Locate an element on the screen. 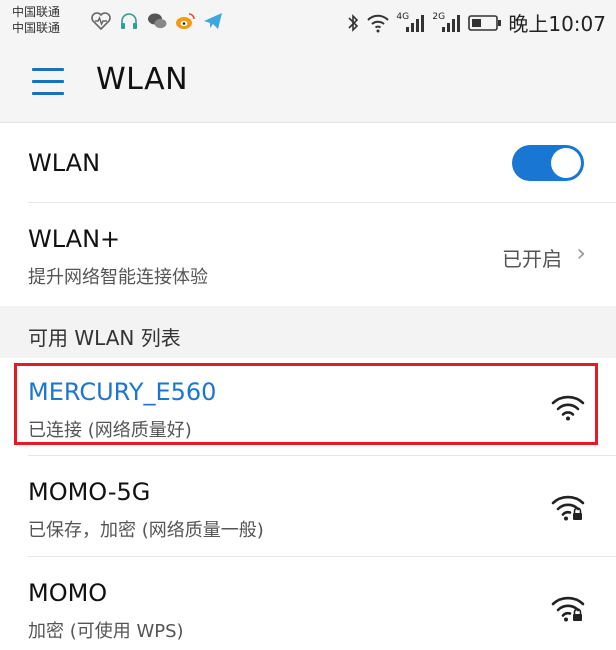 This screenshot has height=650, width=616. chevron-right-icon: › is located at coordinates (581, 253).